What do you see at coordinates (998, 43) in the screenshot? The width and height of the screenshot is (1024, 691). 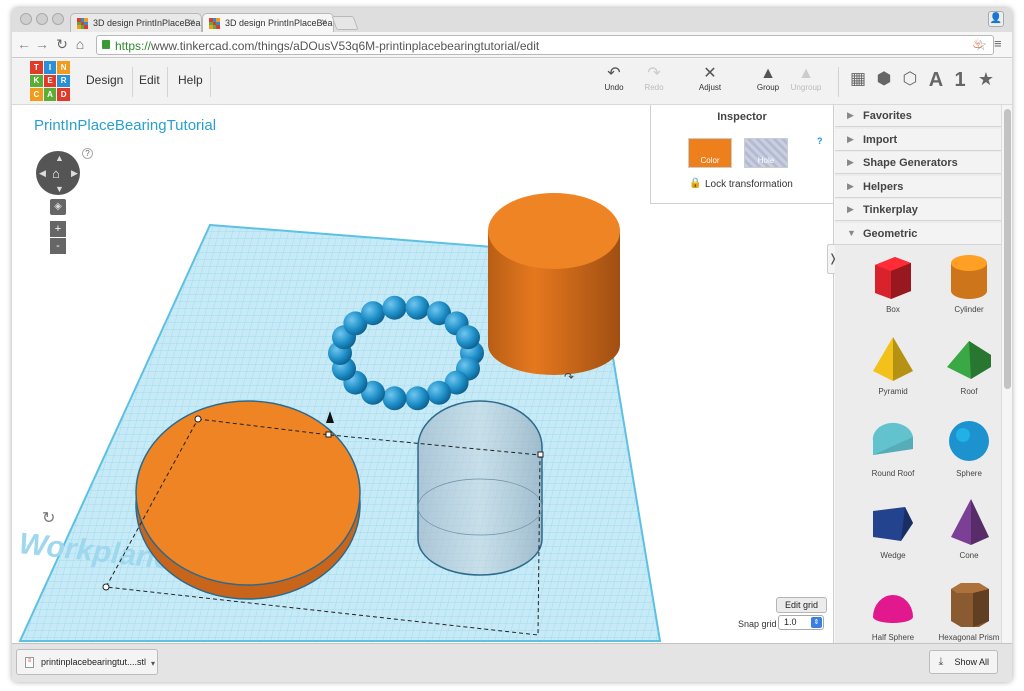 I see `browser-menu-icon: ≡` at bounding box center [998, 43].